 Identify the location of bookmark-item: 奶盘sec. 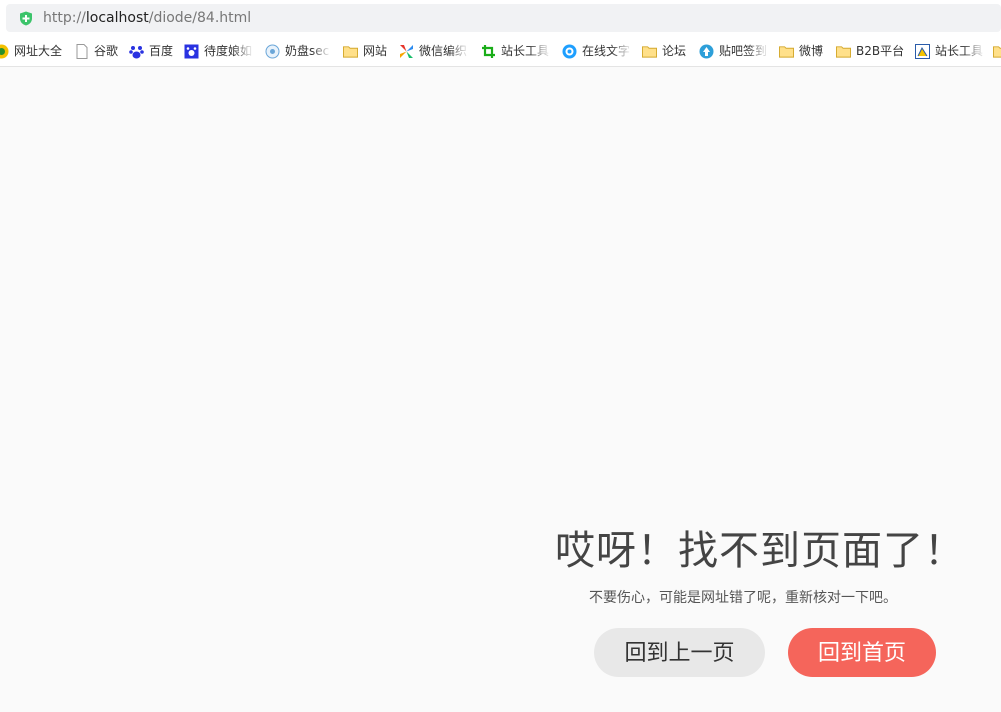
(298, 51).